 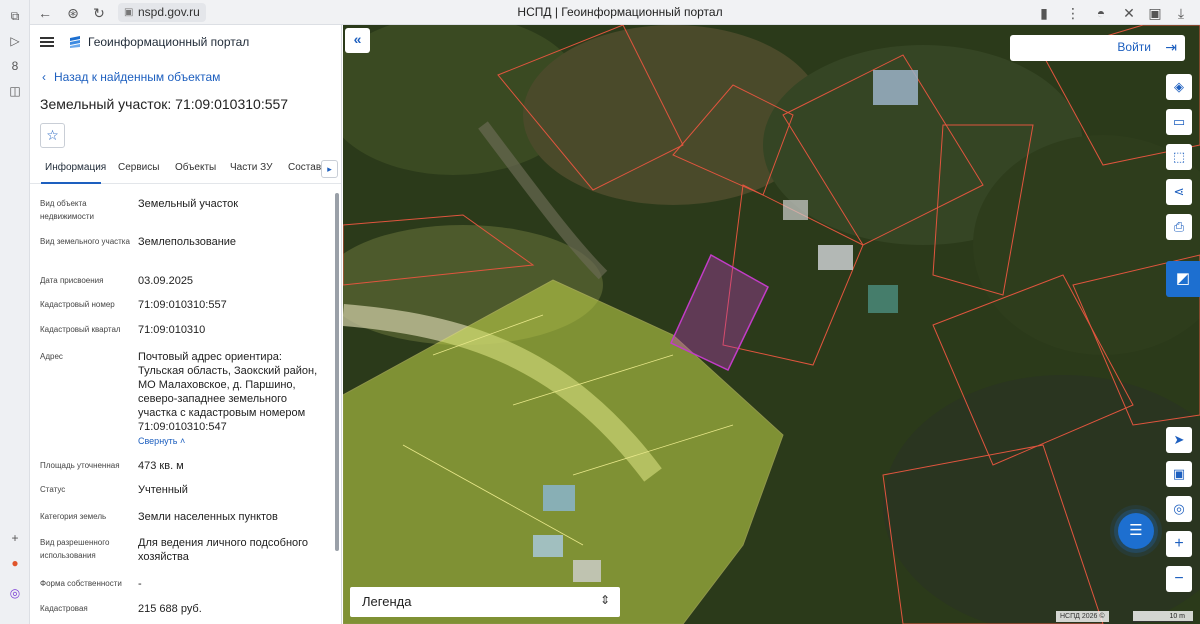 I want to click on field-value: Землепользование, so click(x=187, y=242).